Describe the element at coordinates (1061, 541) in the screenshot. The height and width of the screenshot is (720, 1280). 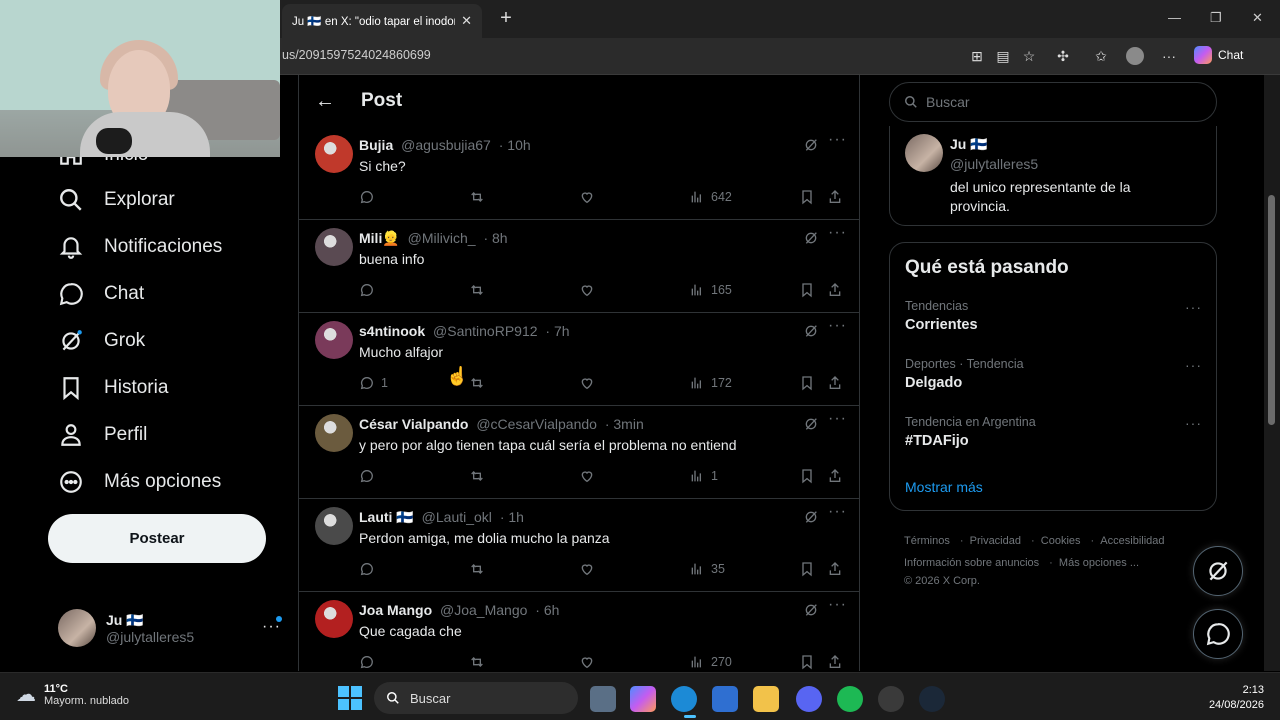
I see `footer-link: Cookies` at that location.